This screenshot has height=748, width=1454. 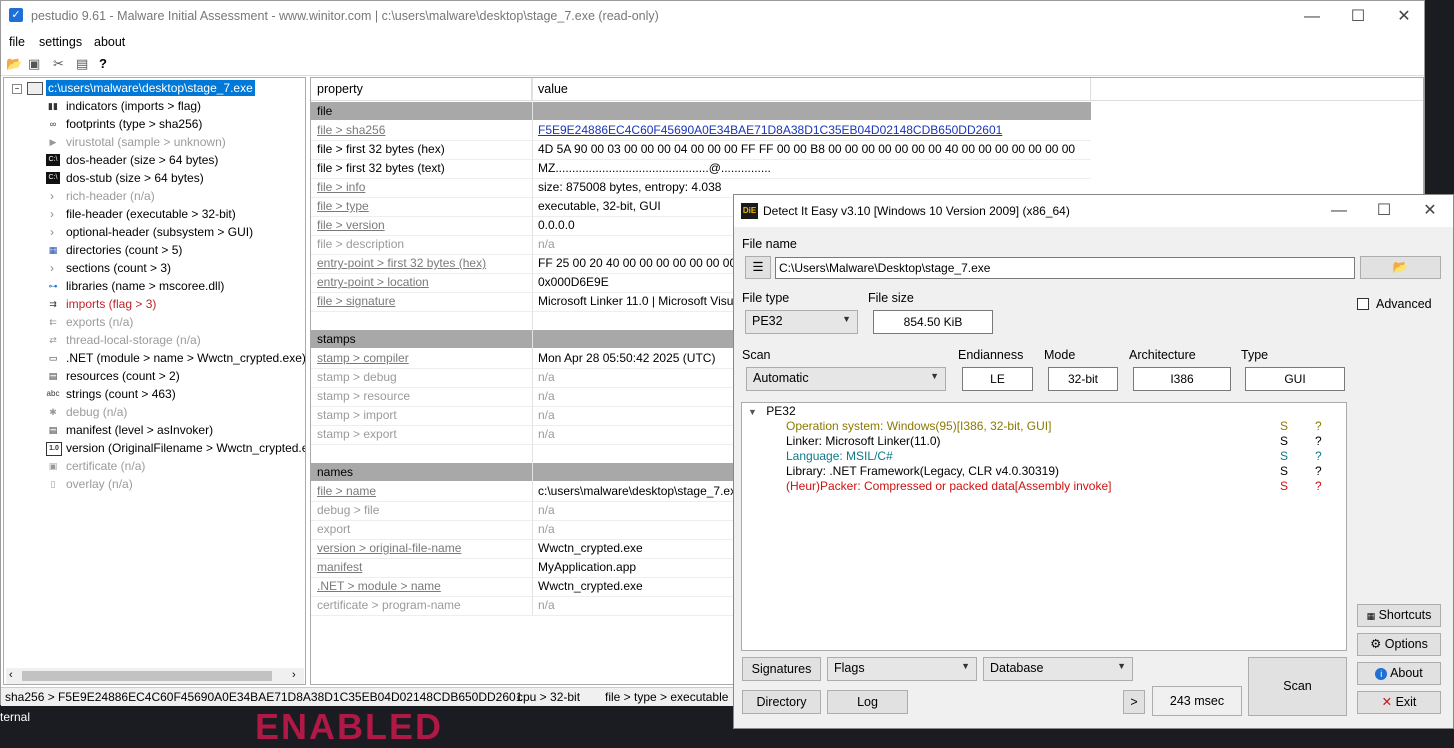 What do you see at coordinates (134, 106) in the screenshot?
I see `tree-item-label: indicators (imports > flag)` at bounding box center [134, 106].